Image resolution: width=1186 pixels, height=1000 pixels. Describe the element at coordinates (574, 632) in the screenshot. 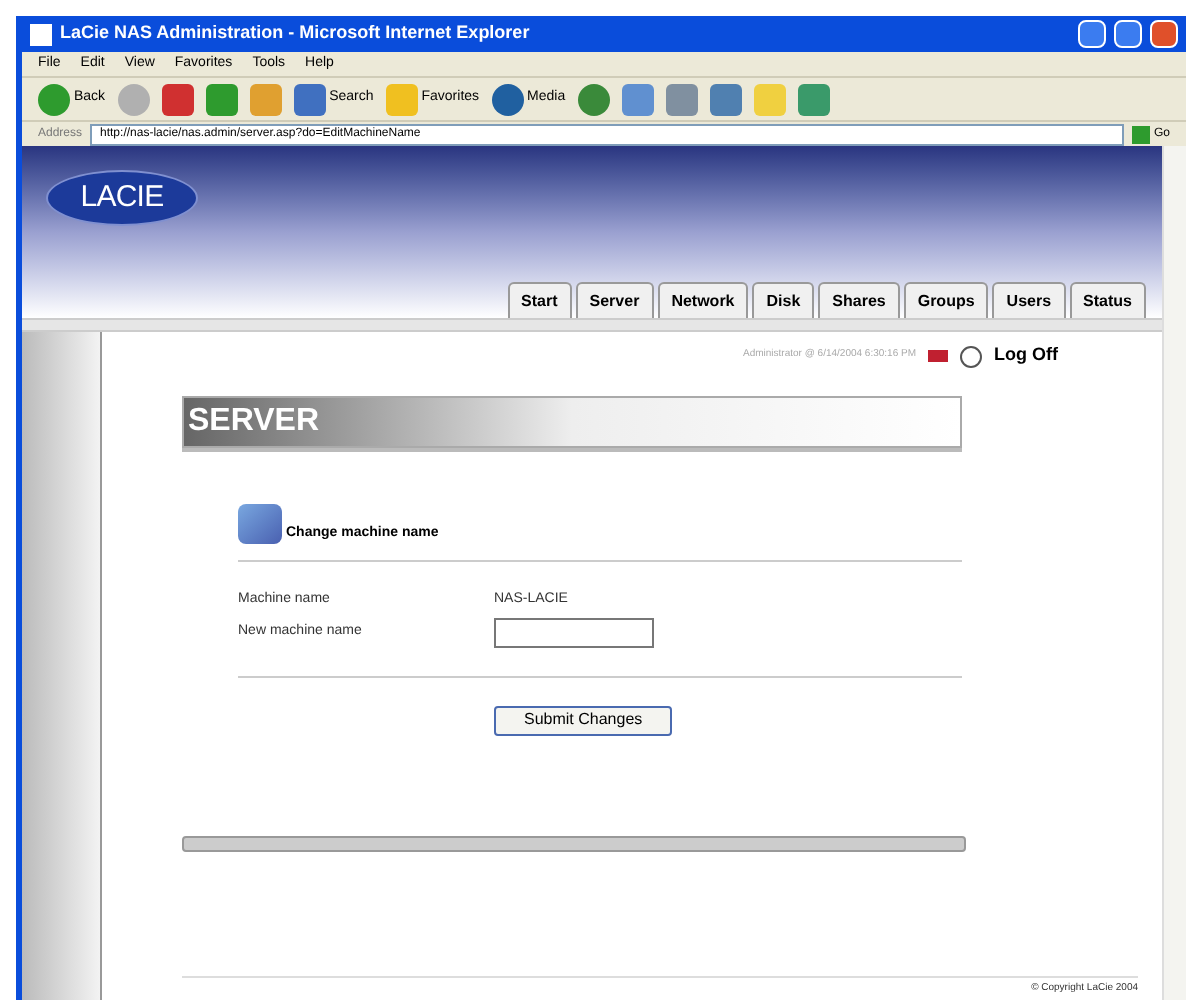

I see `input-field` at that location.